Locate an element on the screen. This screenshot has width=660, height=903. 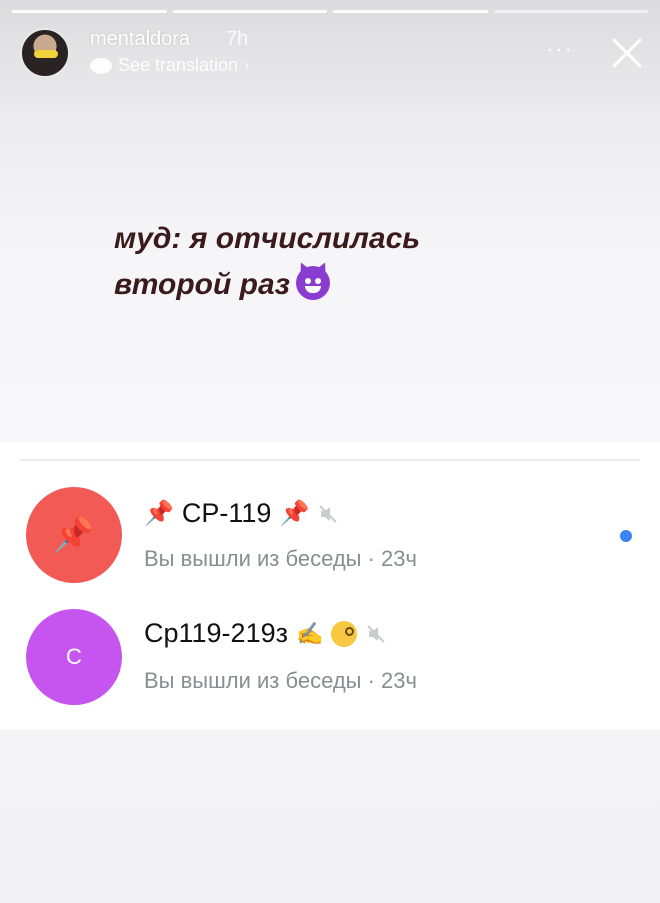
chat-avatar: 📌 is located at coordinates (74, 535).